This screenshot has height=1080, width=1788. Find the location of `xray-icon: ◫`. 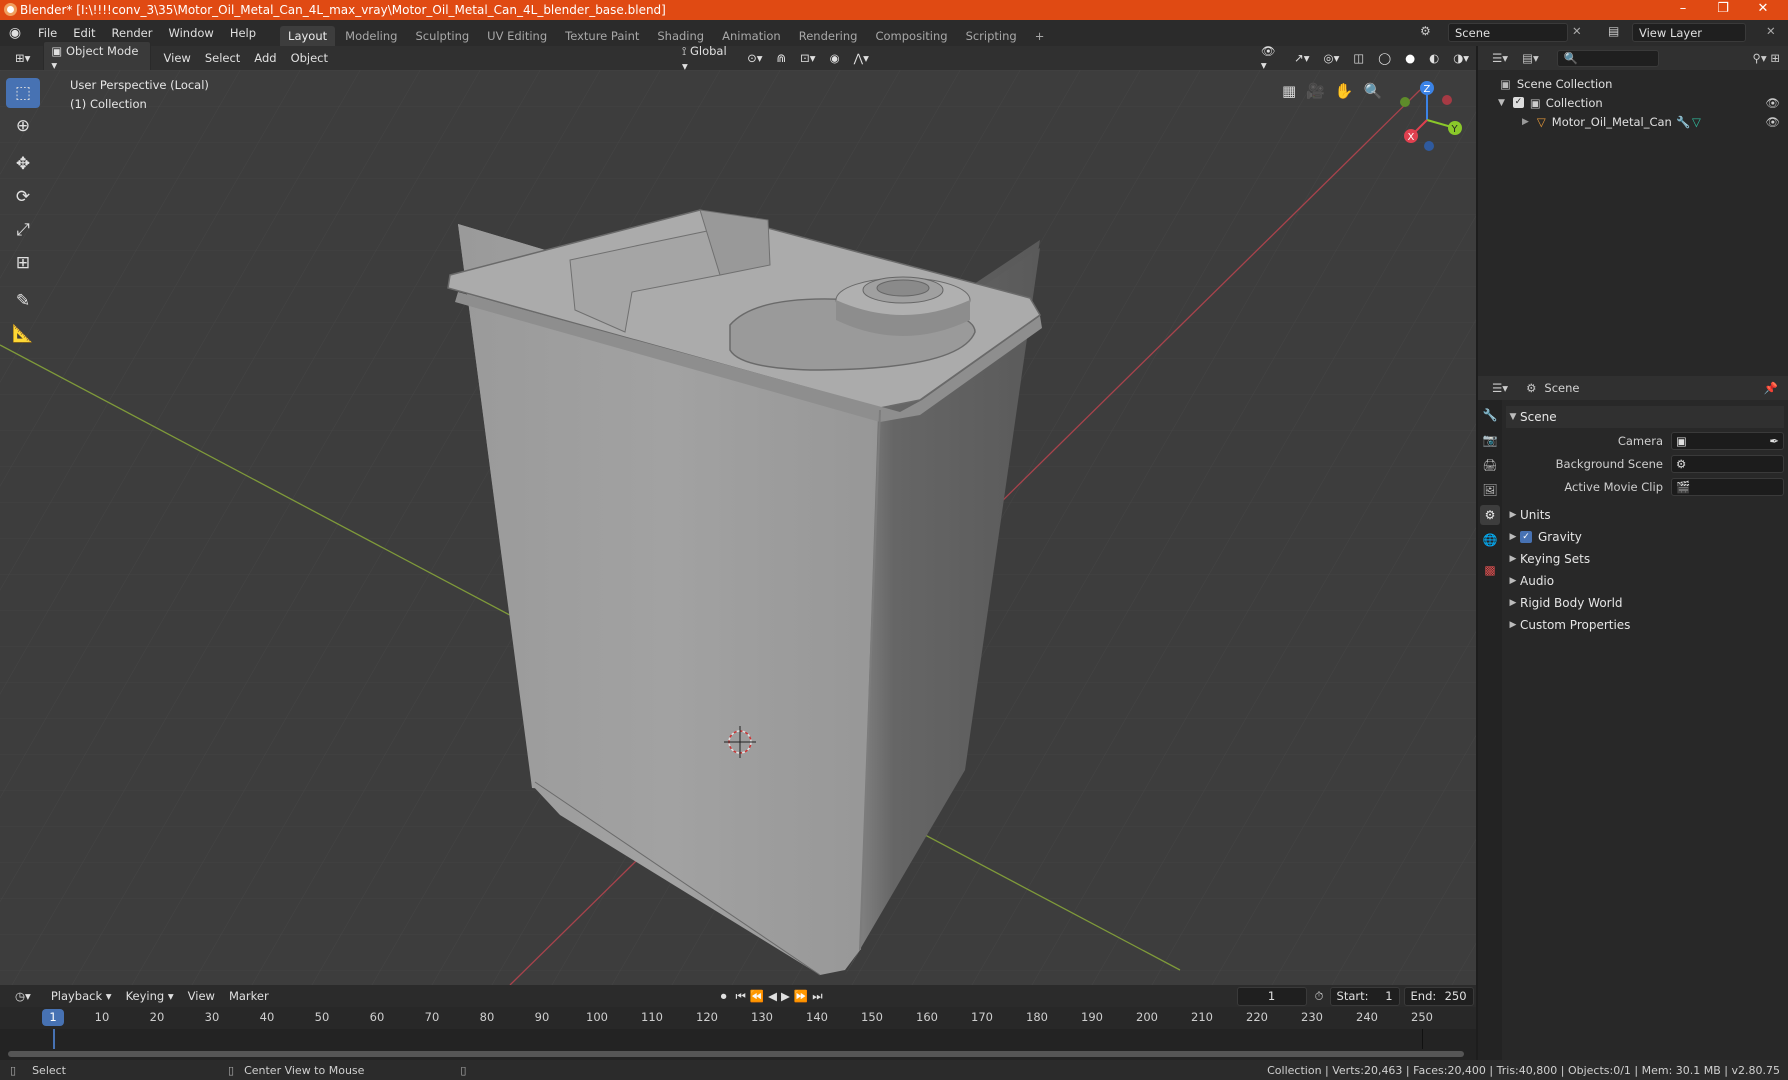

xray-icon: ◫ is located at coordinates (1358, 58).